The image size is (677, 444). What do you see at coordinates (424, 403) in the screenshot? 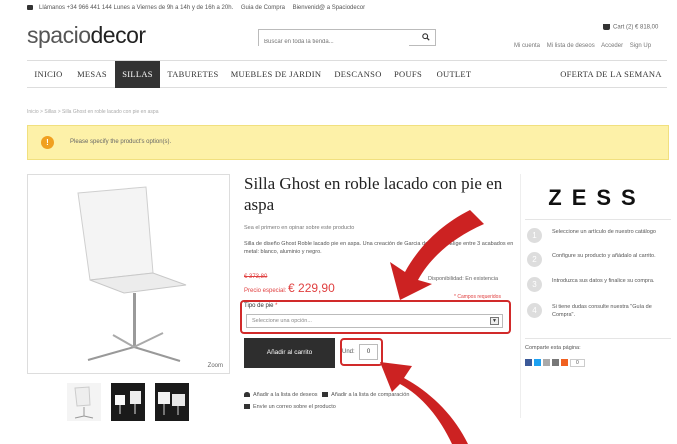
I see `arrow-up-to-qty` at bounding box center [424, 403].